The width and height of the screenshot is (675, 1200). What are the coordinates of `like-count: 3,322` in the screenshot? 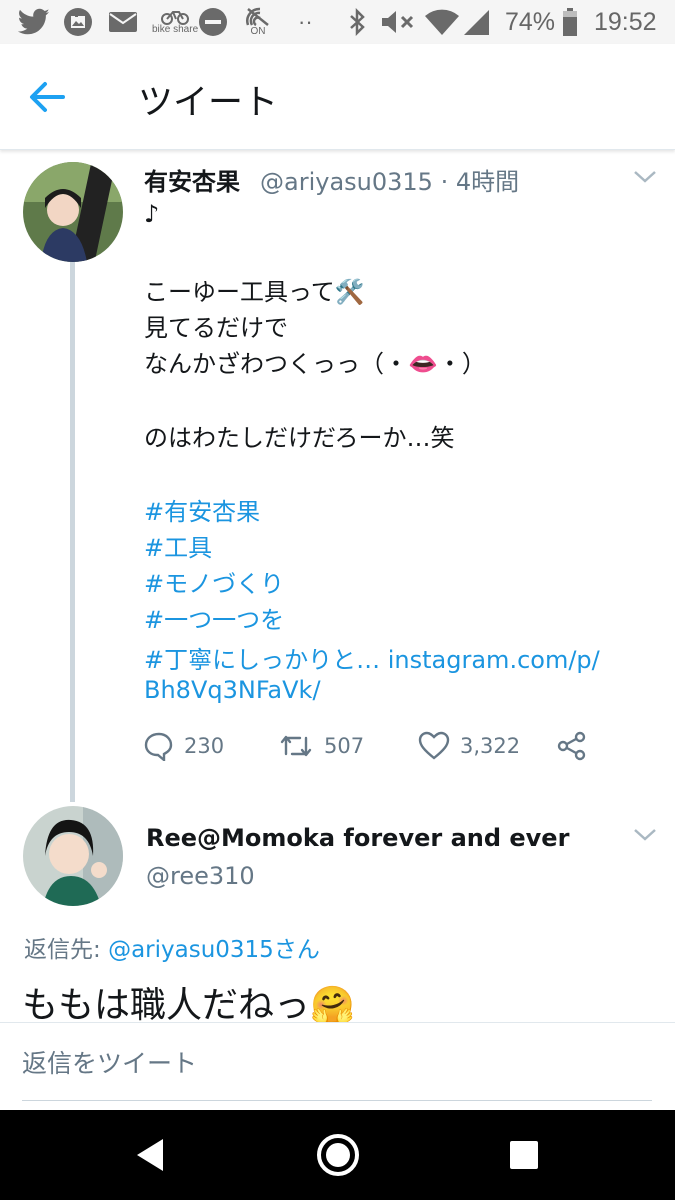 It's located at (490, 746).